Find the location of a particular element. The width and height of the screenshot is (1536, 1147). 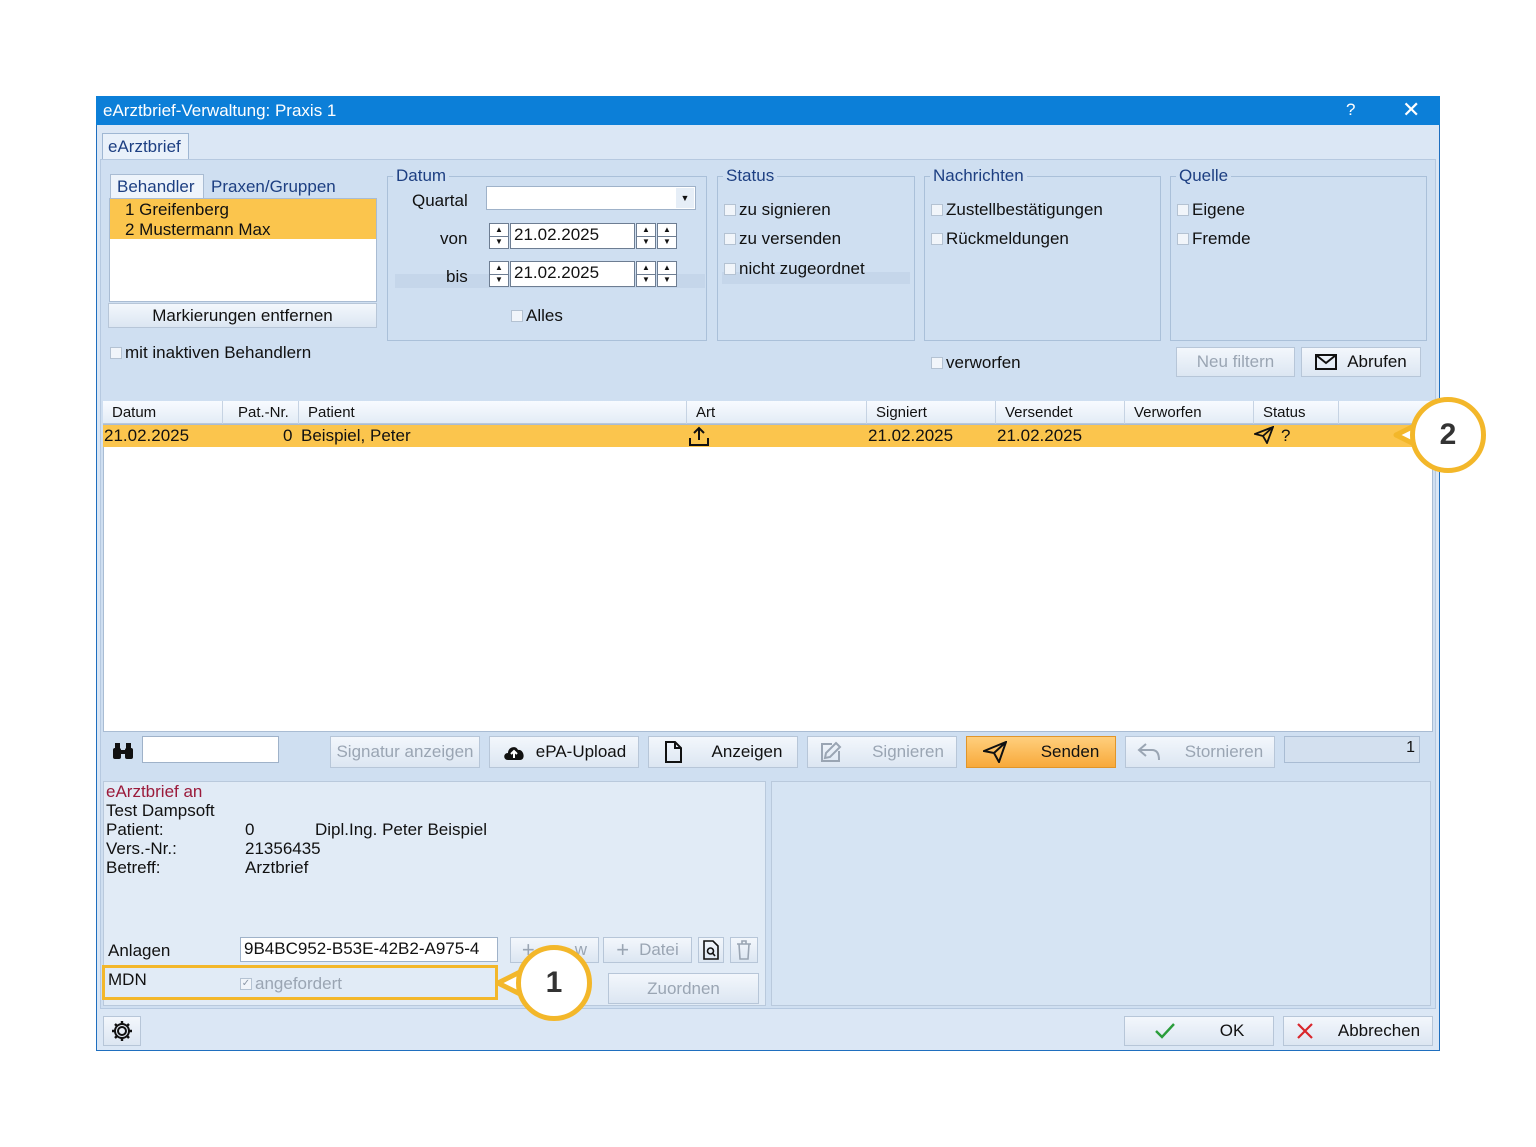

gear-icon is located at coordinates (122, 1031).